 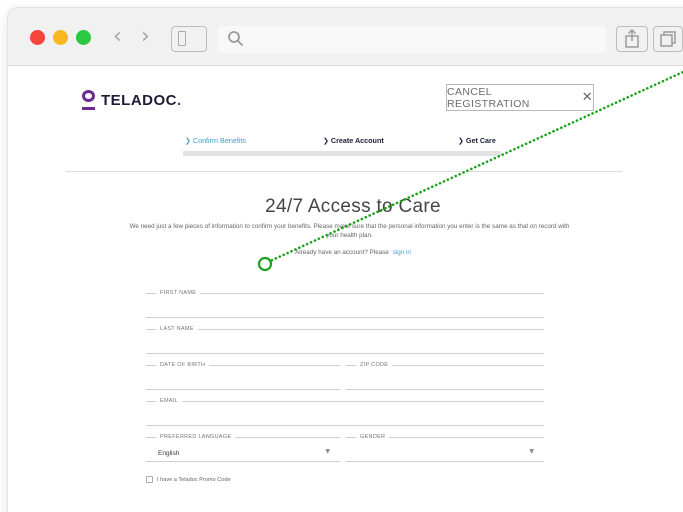 I want to click on sign-in-link: sign in, so click(x=402, y=252).